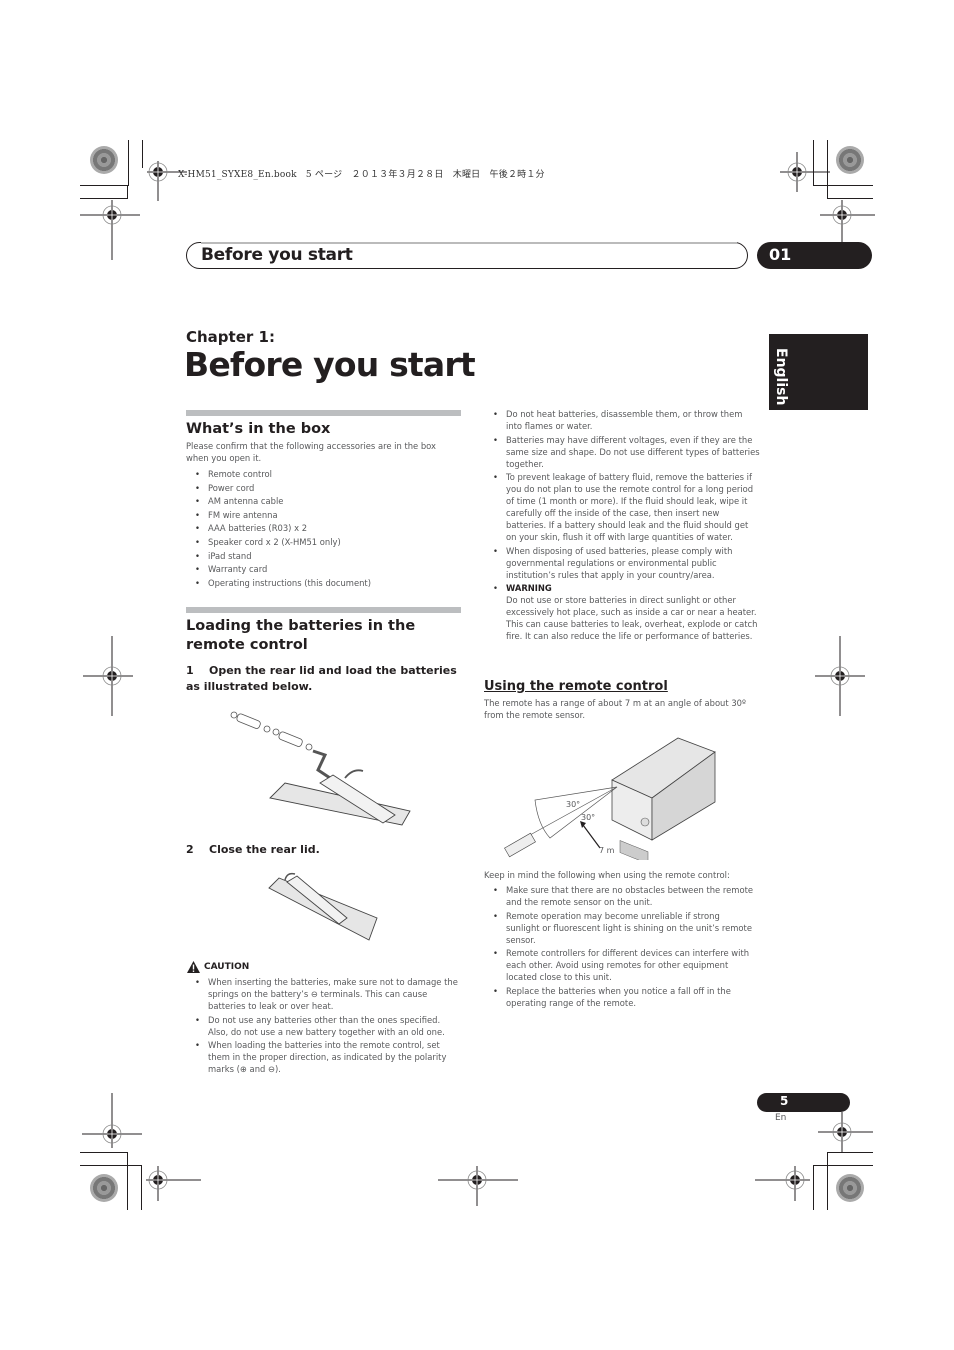 The image size is (954, 1350). Describe the element at coordinates (573, 804) in the screenshot. I see `angle-label-upper: 30°` at that location.